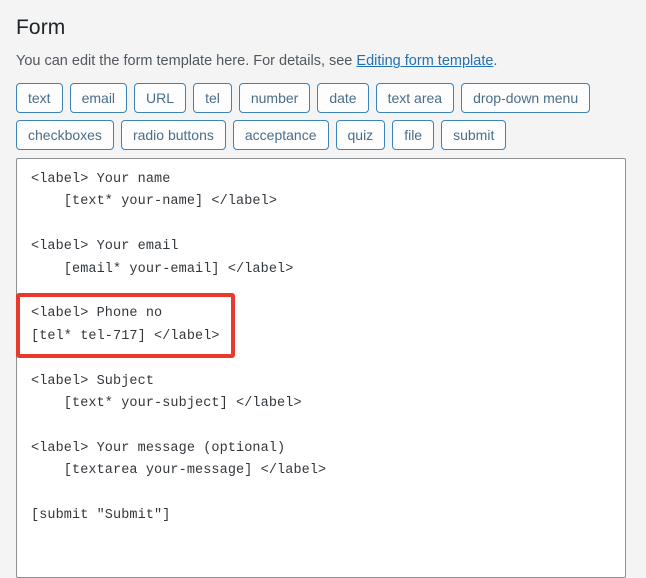 The width and height of the screenshot is (646, 578). What do you see at coordinates (360, 135) in the screenshot?
I see `tag-button-quiz: quiz` at bounding box center [360, 135].